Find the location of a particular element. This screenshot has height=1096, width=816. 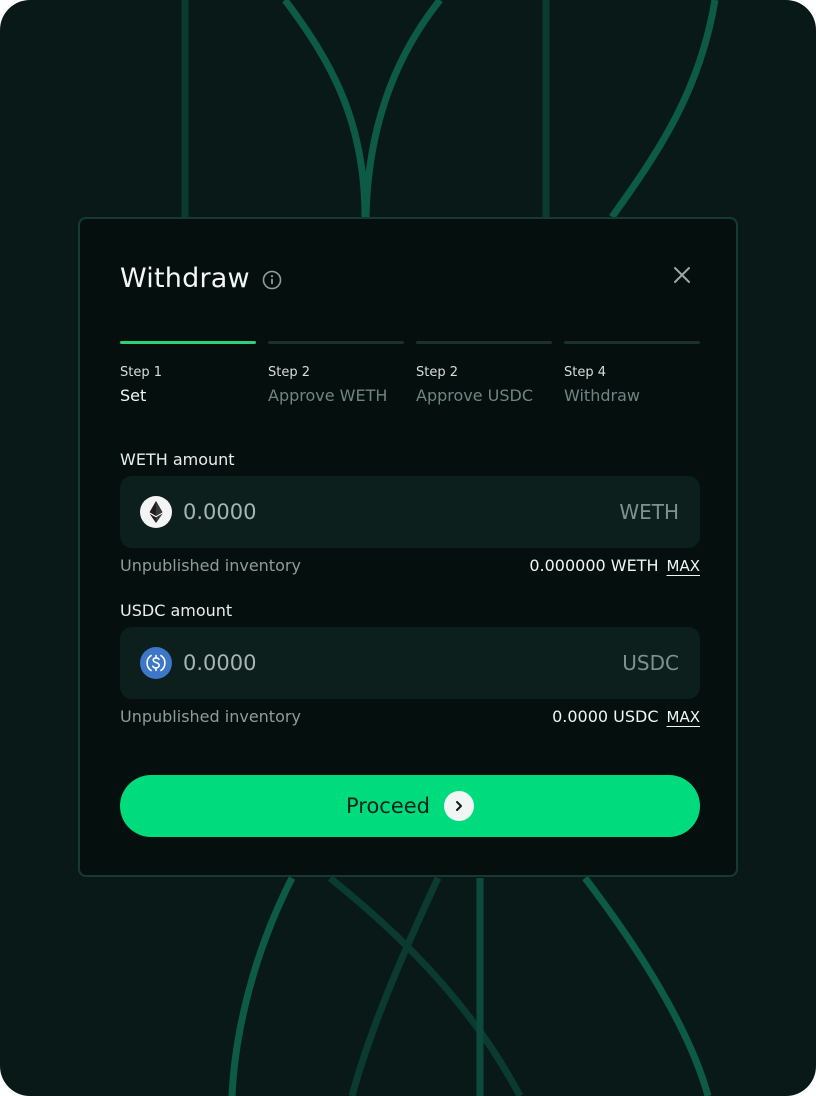

usdc-amount-input is located at coordinates (363, 663).